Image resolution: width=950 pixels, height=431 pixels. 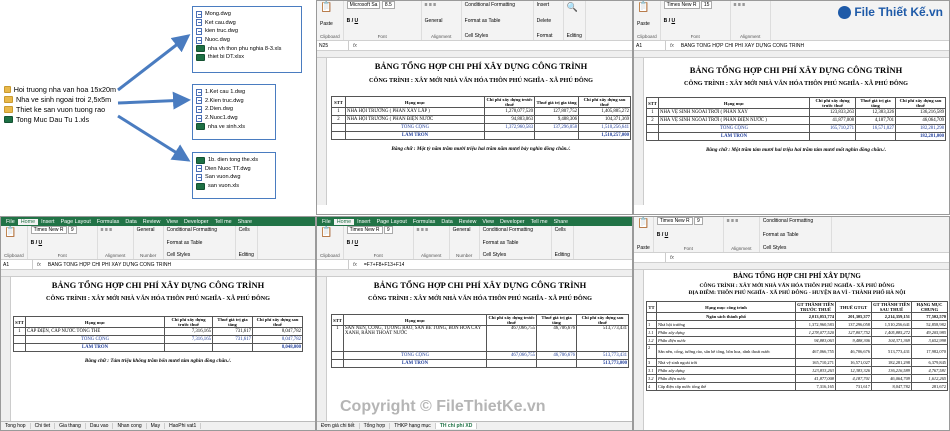 I want to click on file-item: thiet bi DT.xlsx, so click(x=247, y=57).